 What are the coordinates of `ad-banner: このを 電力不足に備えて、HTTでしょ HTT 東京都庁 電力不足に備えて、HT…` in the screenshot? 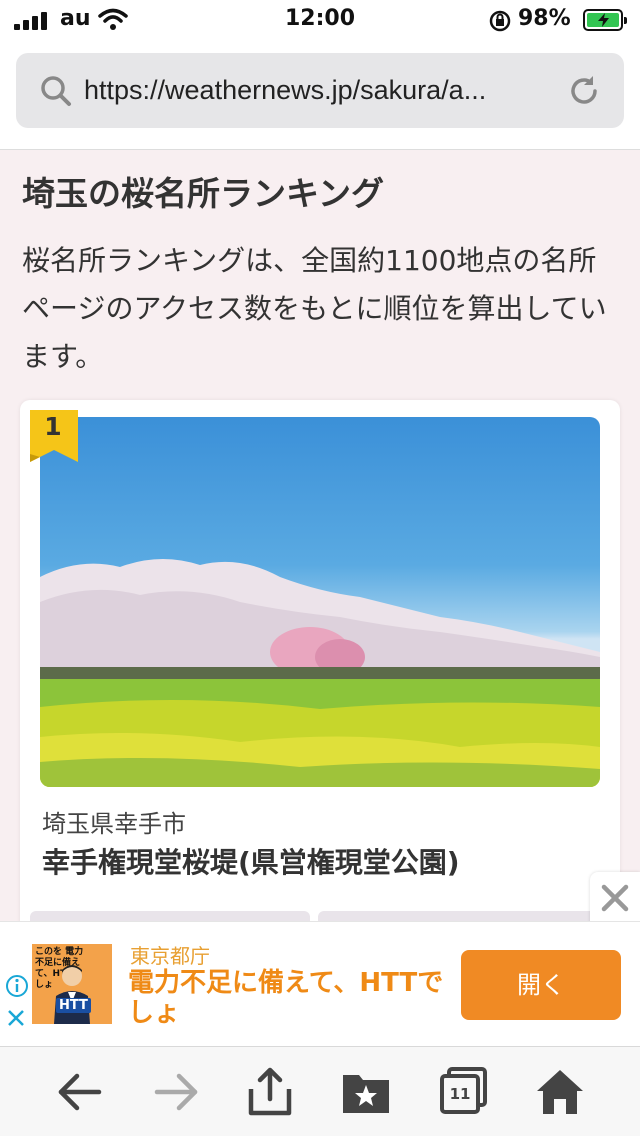 It's located at (320, 983).